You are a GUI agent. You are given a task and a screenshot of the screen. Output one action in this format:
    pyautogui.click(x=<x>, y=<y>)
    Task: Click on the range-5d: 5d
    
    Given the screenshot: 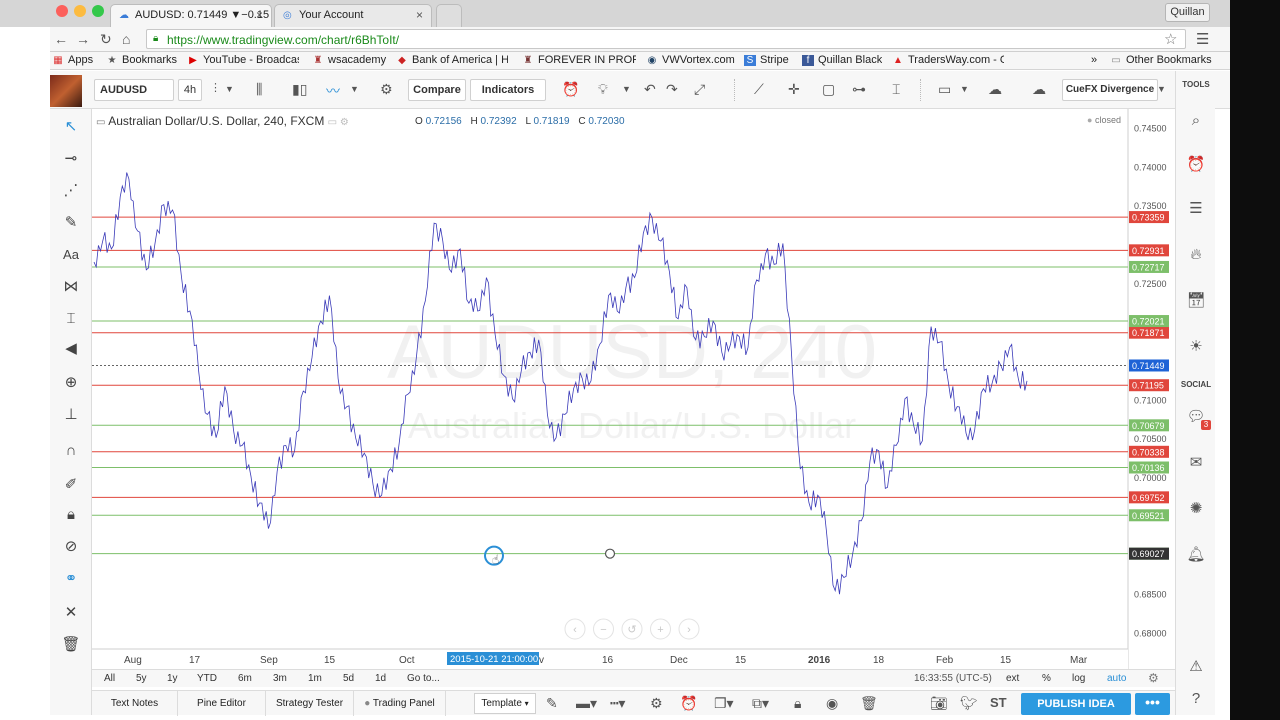 What is the action you would take?
    pyautogui.click(x=348, y=678)
    